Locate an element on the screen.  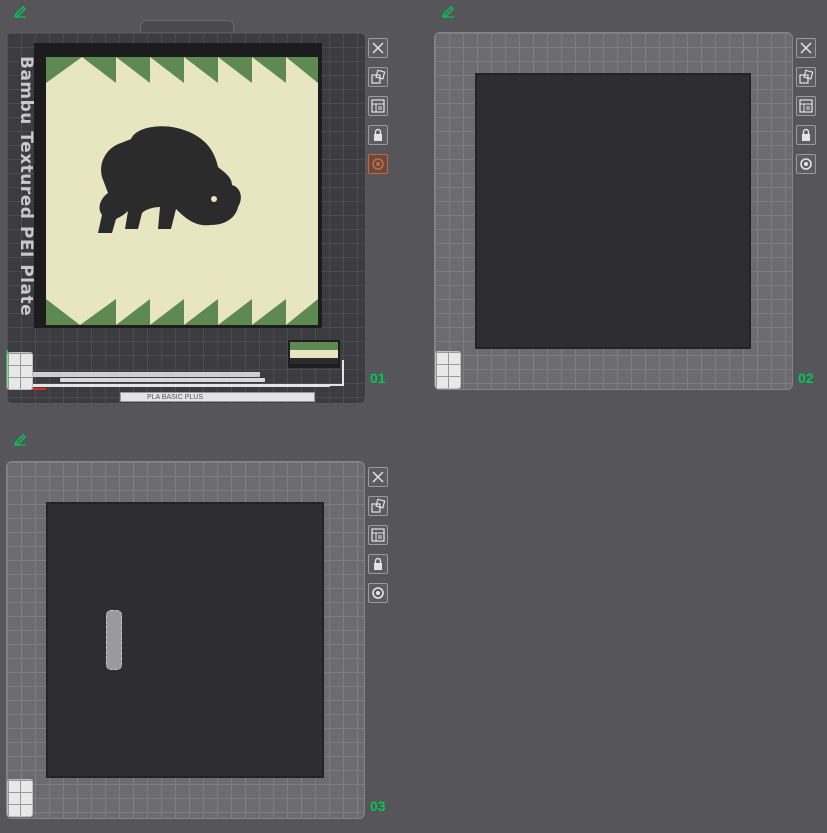
plate-number: 03 is located at coordinates (378, 806).